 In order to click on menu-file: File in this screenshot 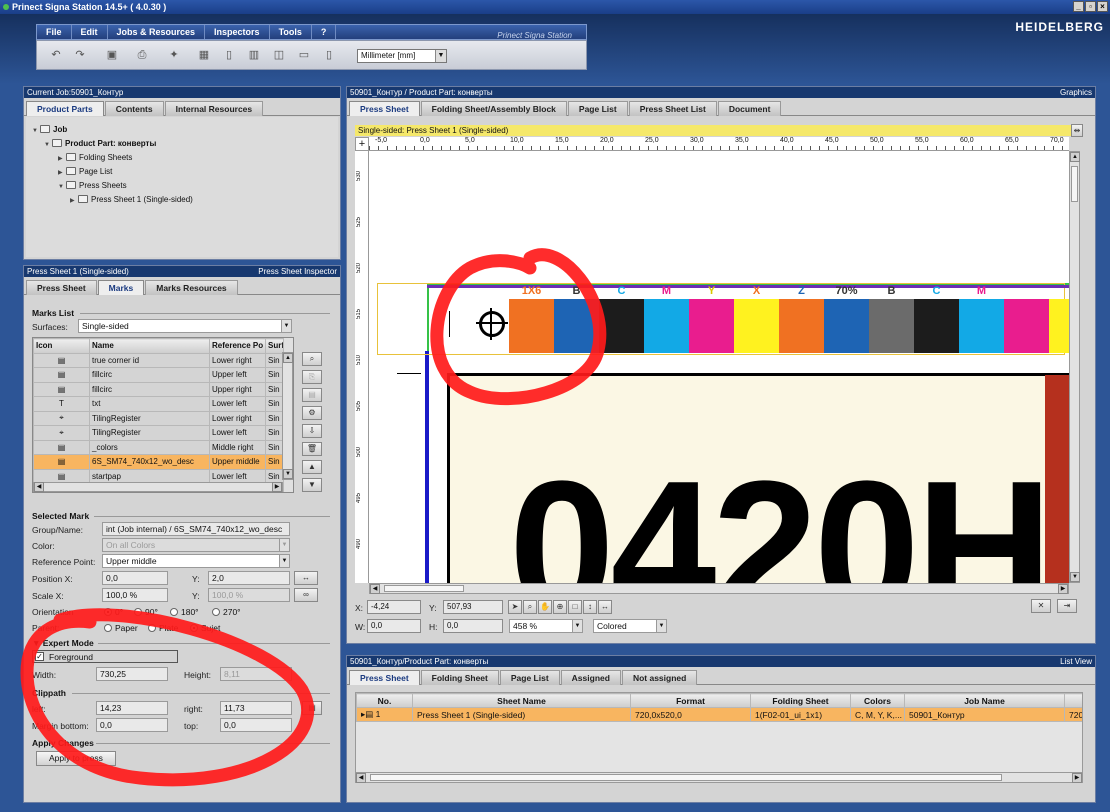, I will do `click(54, 32)`.